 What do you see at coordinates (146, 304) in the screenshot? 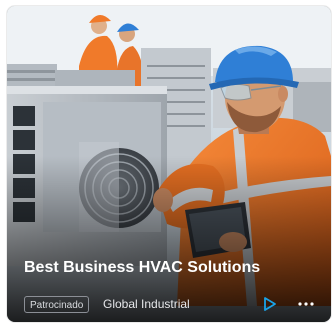
I see `advertiser-name: Global Industrial` at bounding box center [146, 304].